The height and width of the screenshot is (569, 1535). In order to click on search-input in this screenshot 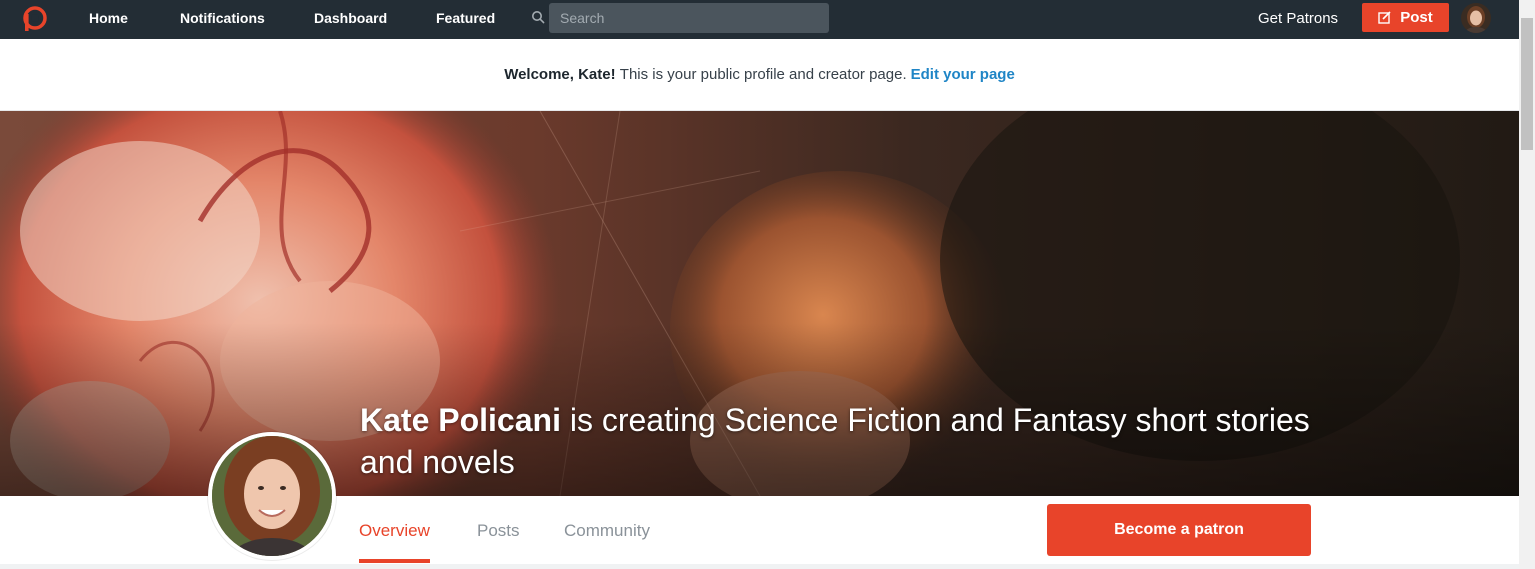, I will do `click(689, 18)`.